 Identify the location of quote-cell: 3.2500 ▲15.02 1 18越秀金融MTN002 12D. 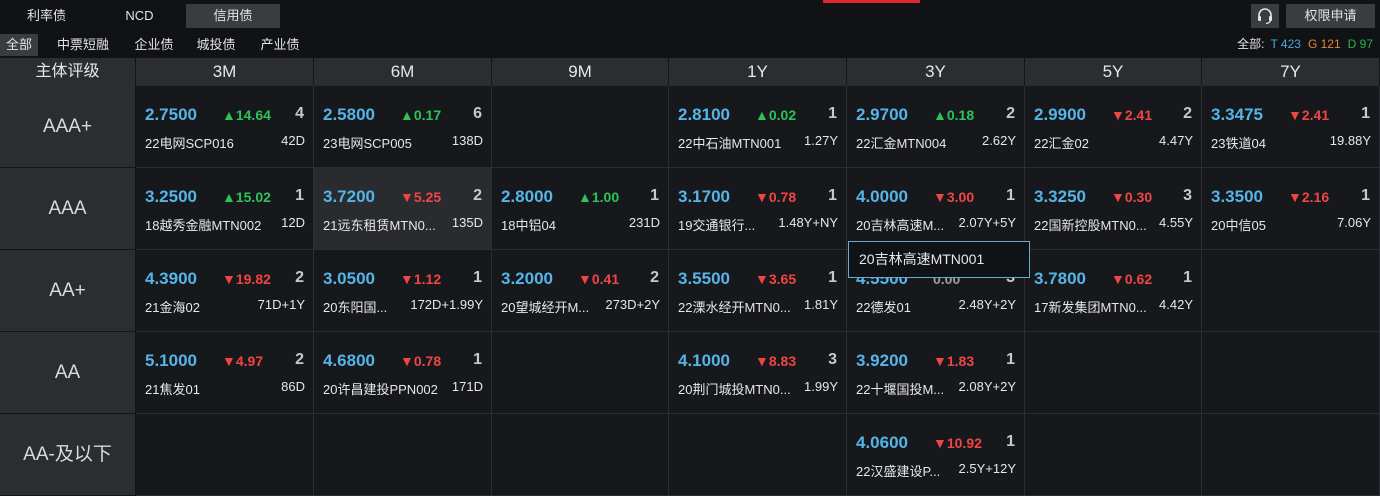
(225, 209).